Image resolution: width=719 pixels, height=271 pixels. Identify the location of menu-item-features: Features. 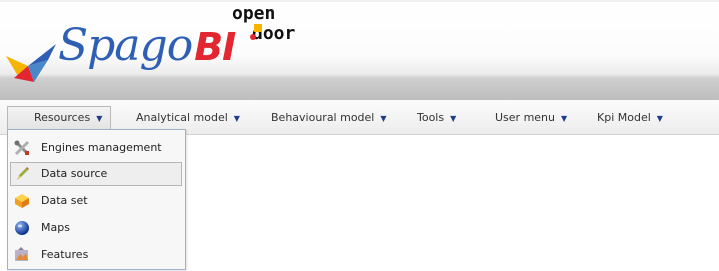
(96, 255).